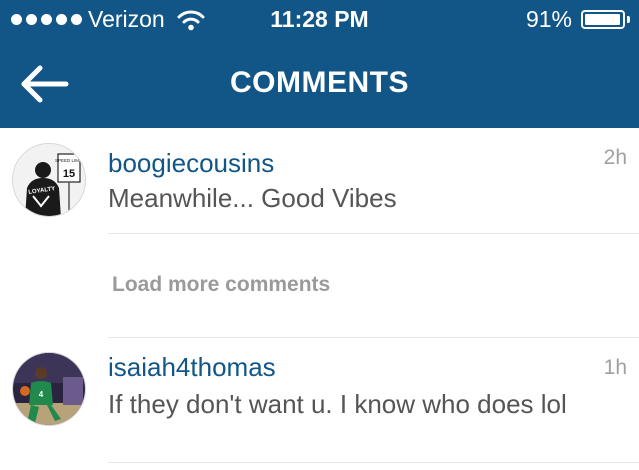 The width and height of the screenshot is (639, 470). Describe the element at coordinates (319, 20) in the screenshot. I see `status-bar: Verizon 11:28 PM 91%` at that location.